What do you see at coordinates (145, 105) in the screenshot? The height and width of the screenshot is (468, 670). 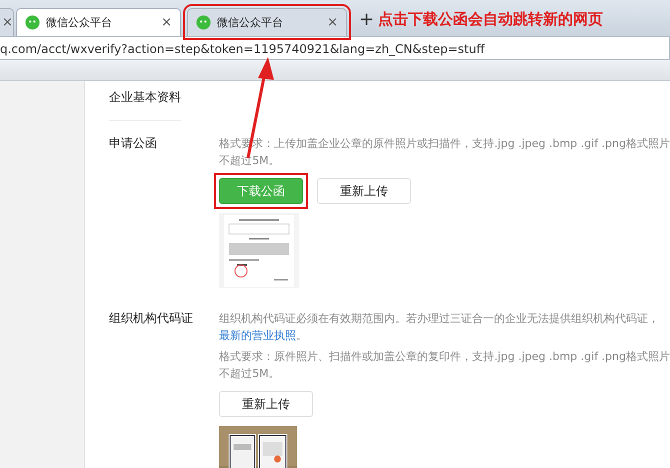 I see `section-title: 企业基本资料` at bounding box center [145, 105].